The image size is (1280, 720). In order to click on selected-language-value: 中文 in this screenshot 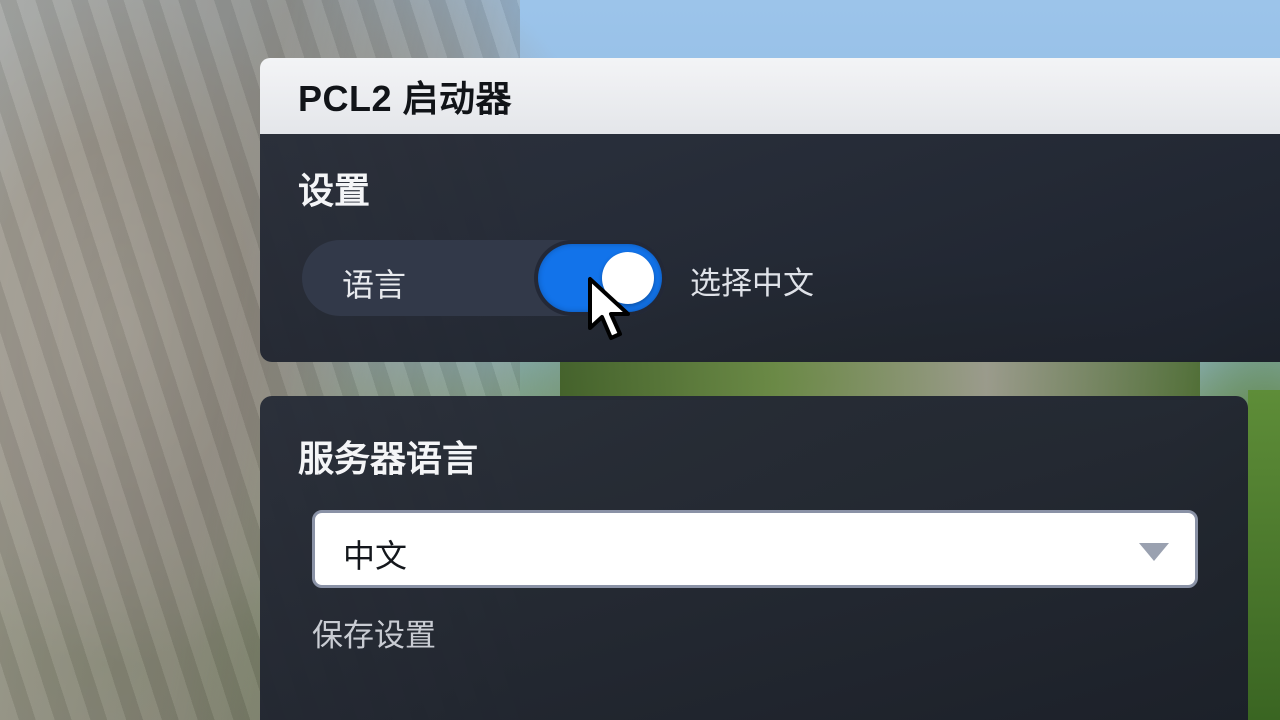, I will do `click(375, 556)`.